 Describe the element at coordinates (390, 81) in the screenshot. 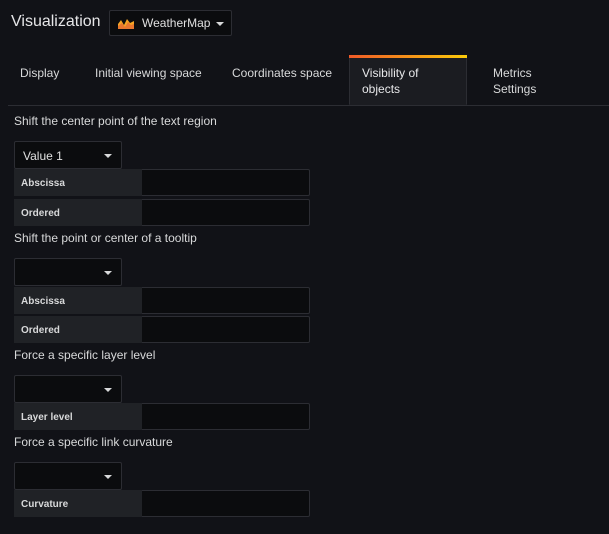

I see `tab-label: Visibility of objects` at that location.